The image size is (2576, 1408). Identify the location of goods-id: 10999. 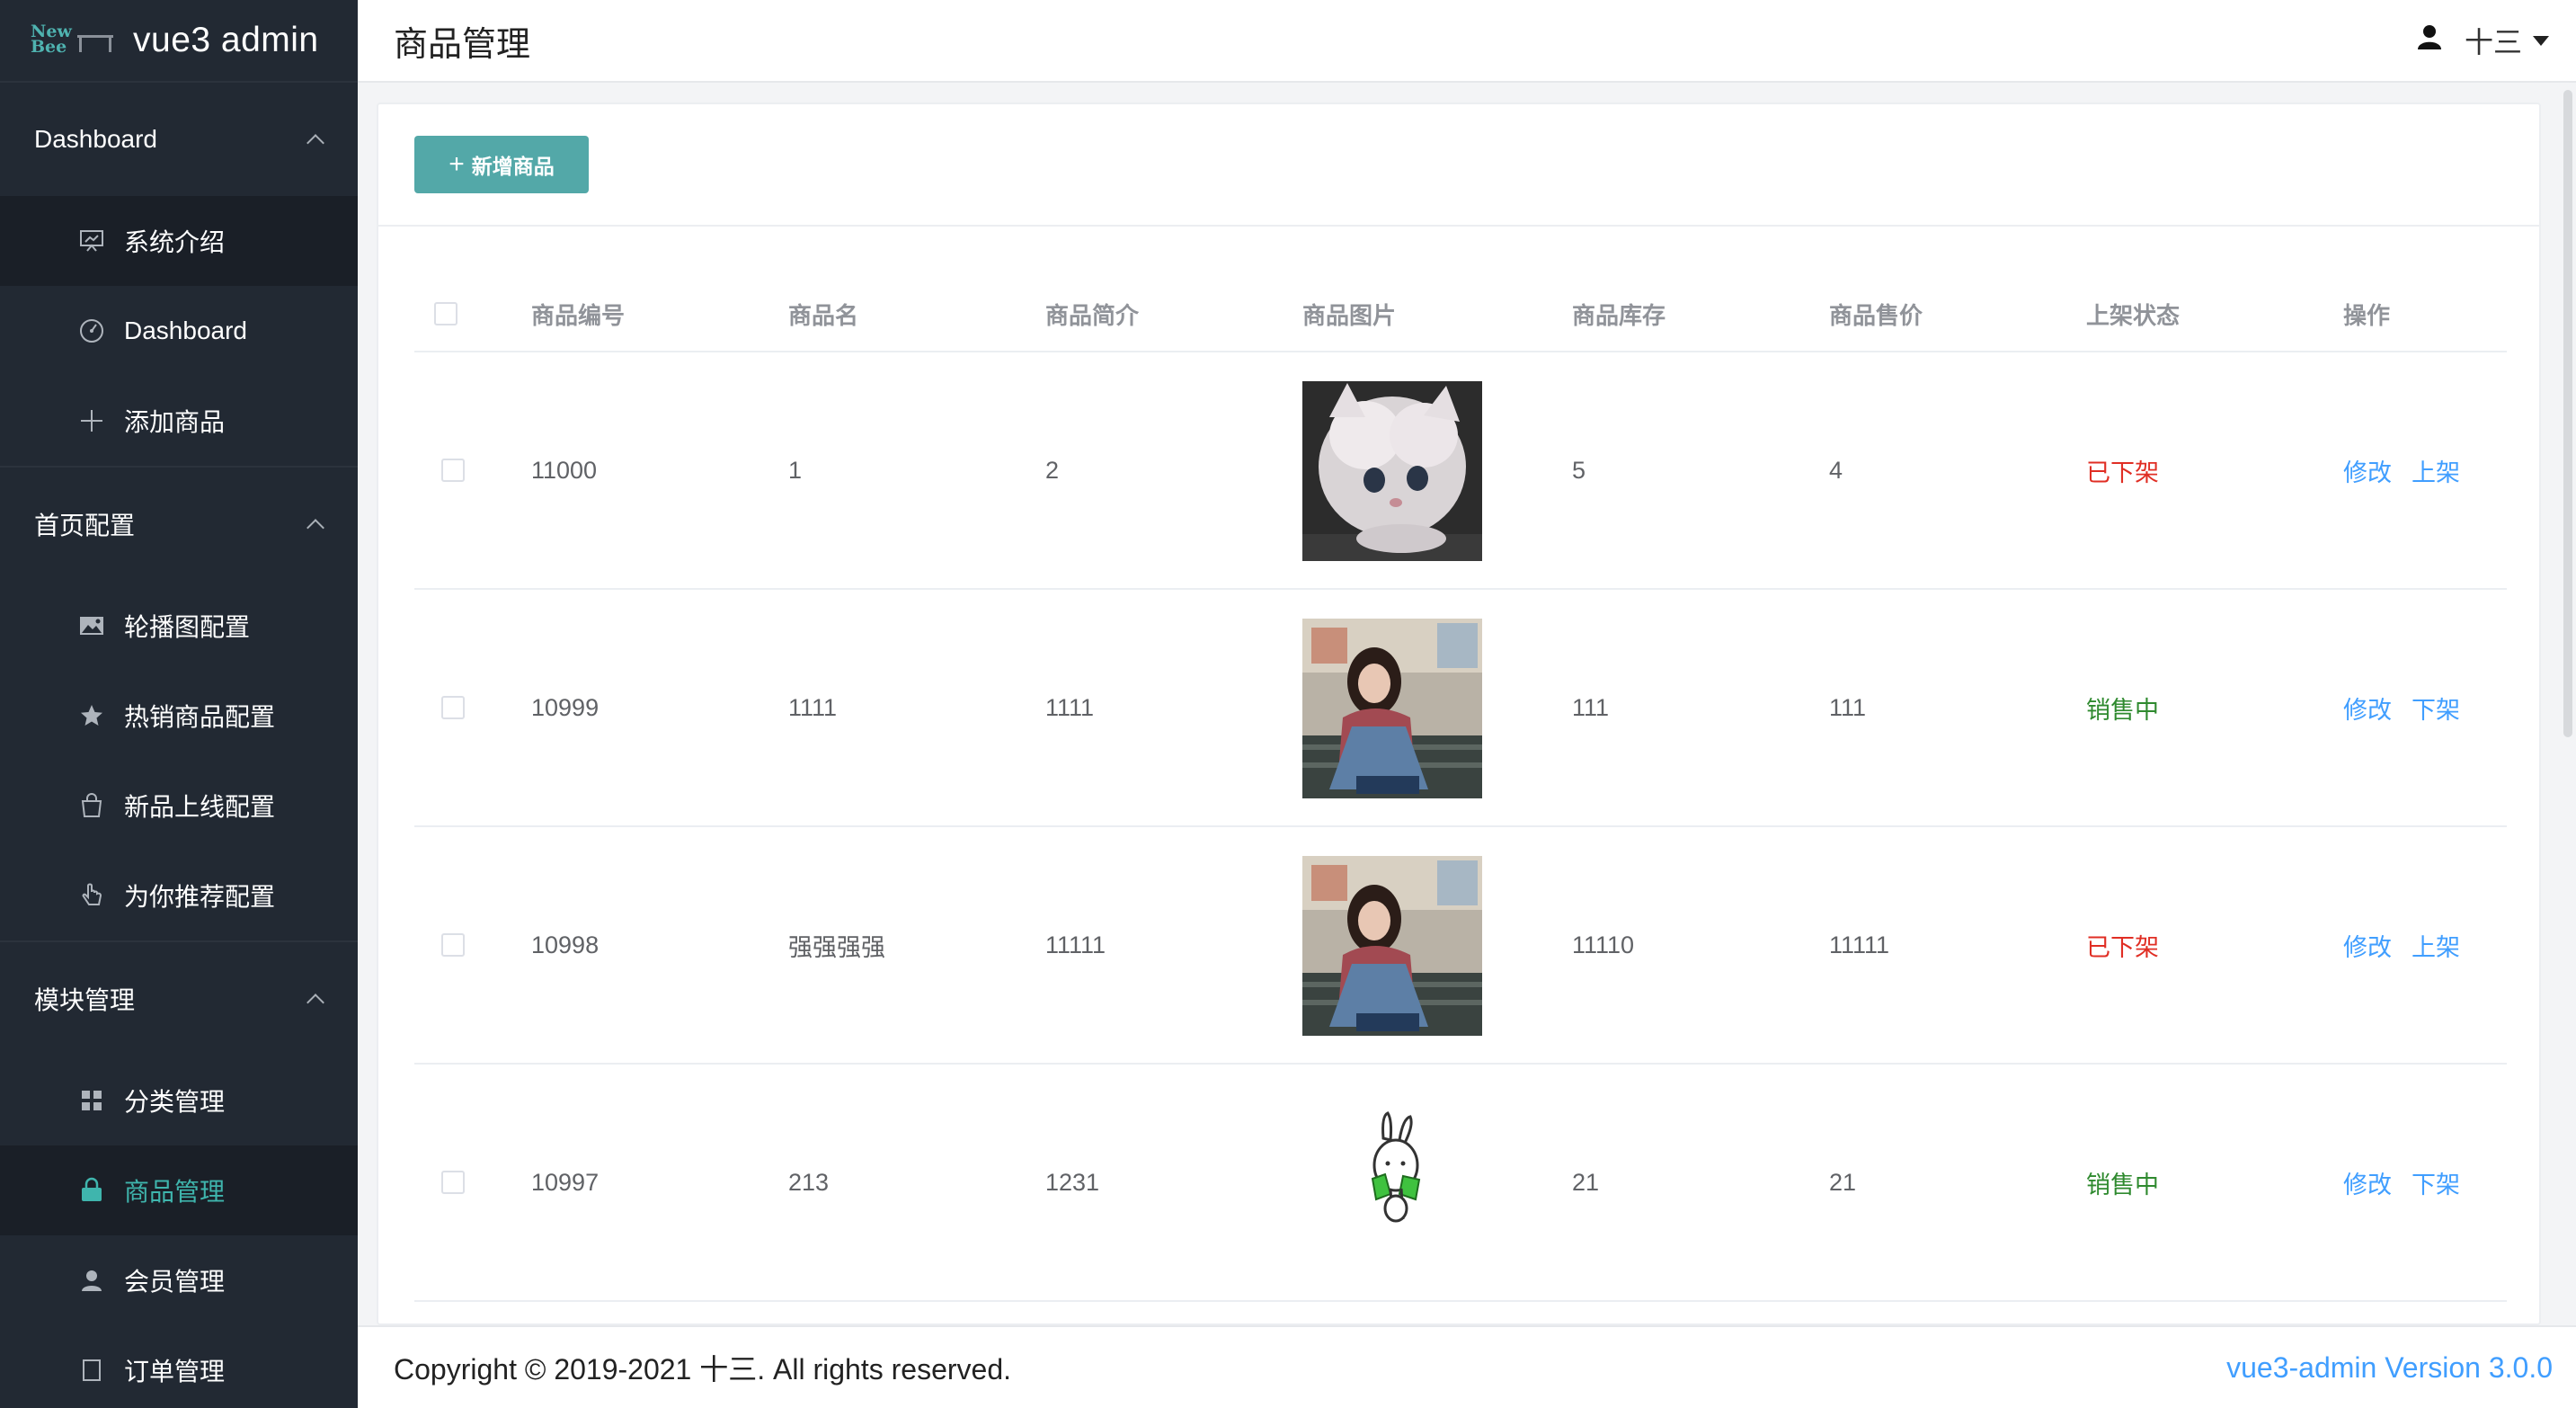
(565, 707).